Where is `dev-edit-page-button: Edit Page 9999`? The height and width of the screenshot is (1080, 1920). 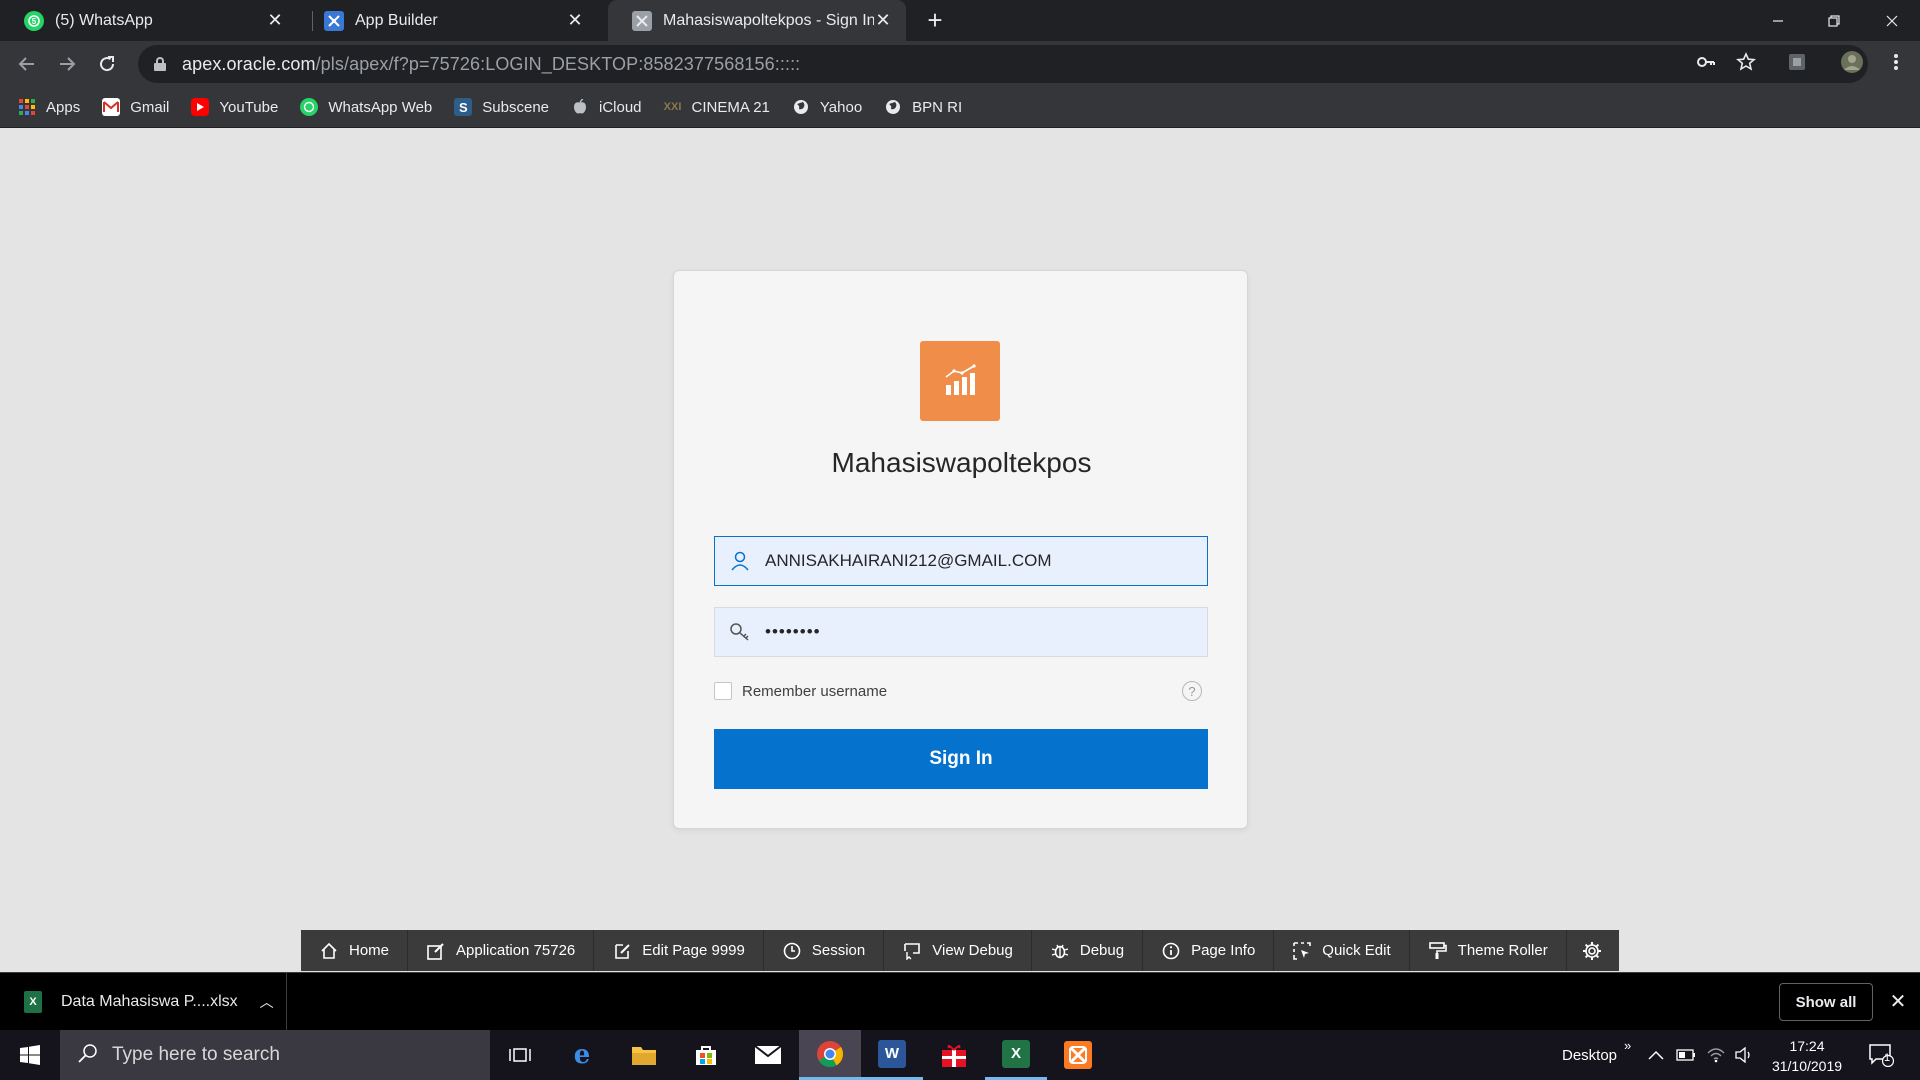 dev-edit-page-button: Edit Page 9999 is located at coordinates (679, 950).